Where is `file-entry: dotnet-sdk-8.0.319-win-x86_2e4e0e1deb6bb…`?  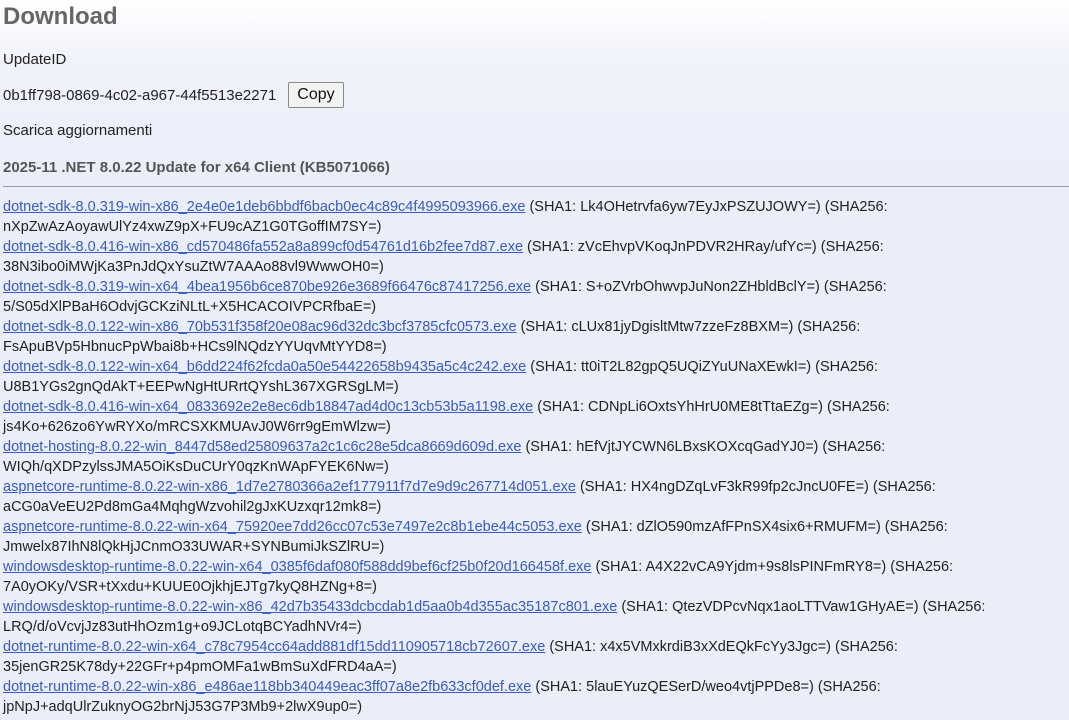
file-entry: dotnet-sdk-8.0.319-win-x86_2e4e0e1deb6bb… is located at coordinates (533, 217).